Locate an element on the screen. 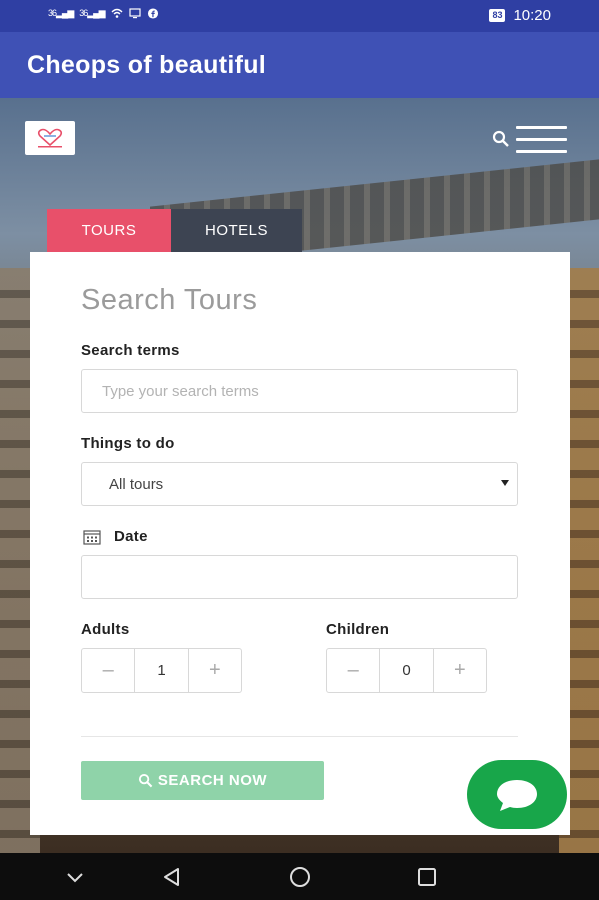 Image resolution: width=599 pixels, height=900 pixels. children-label: Children is located at coordinates (358, 629).